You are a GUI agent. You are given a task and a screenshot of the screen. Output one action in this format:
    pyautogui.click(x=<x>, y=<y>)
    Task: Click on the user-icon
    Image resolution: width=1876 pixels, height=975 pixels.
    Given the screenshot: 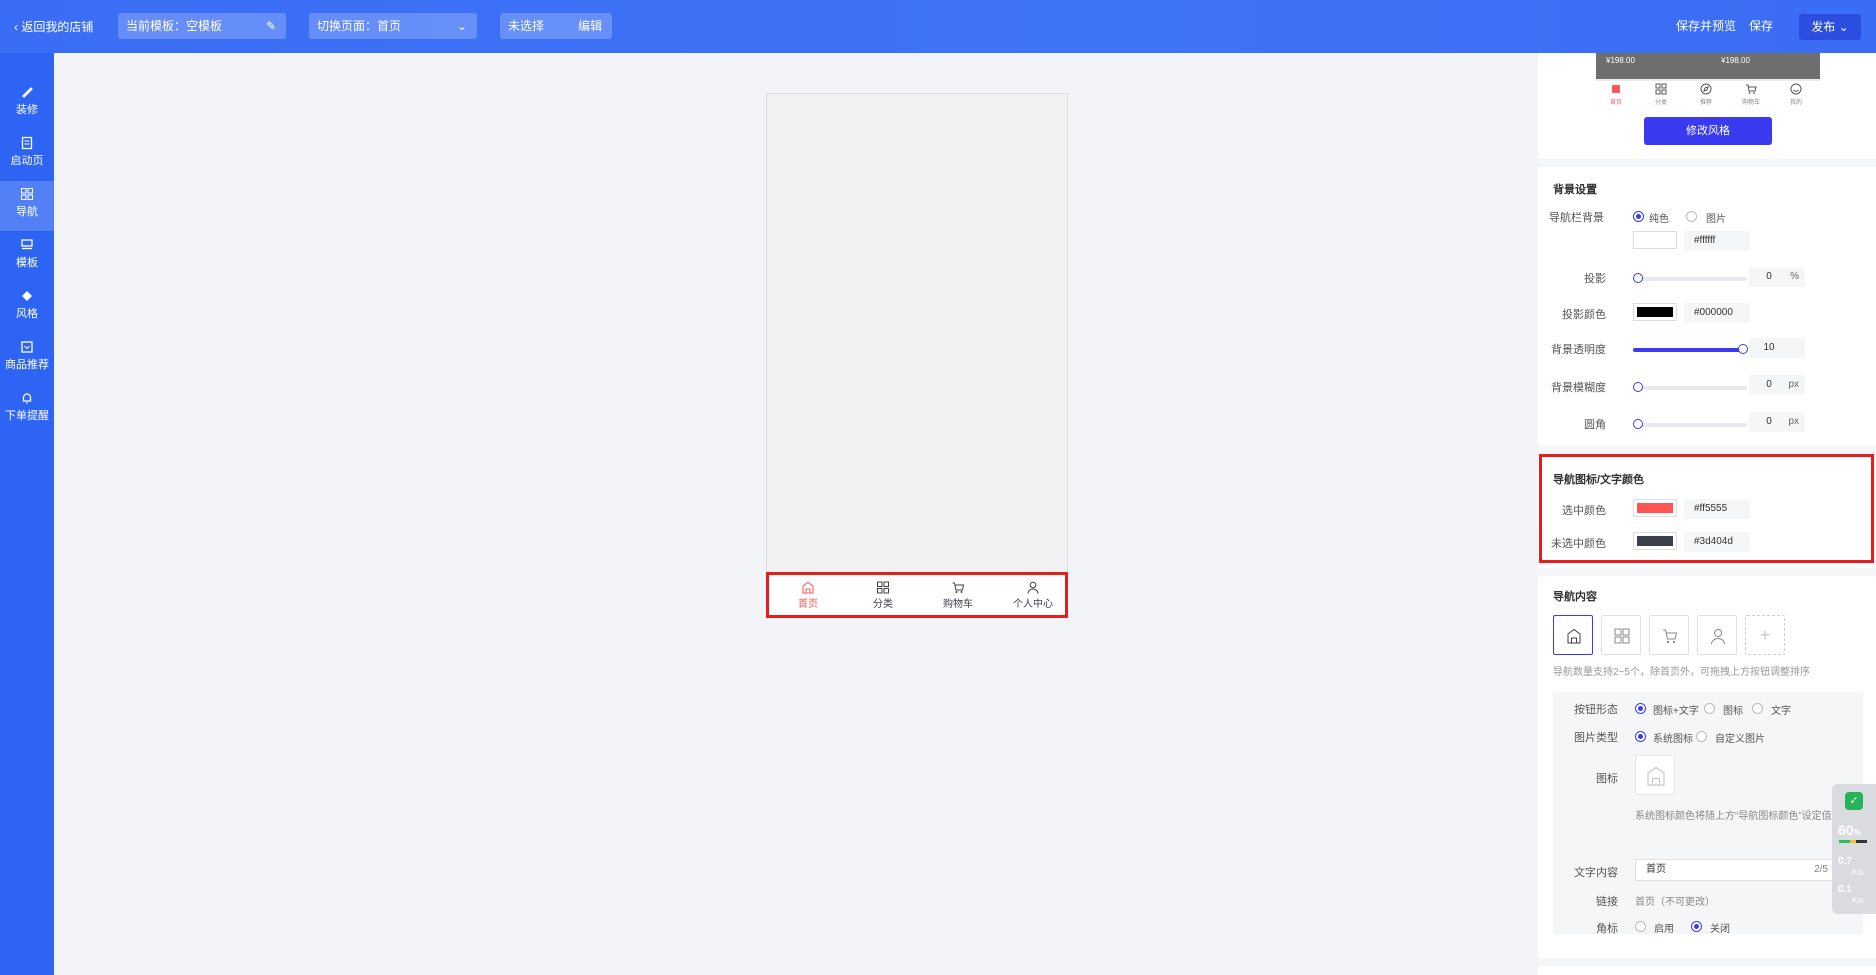 What is the action you would take?
    pyautogui.click(x=1718, y=637)
    